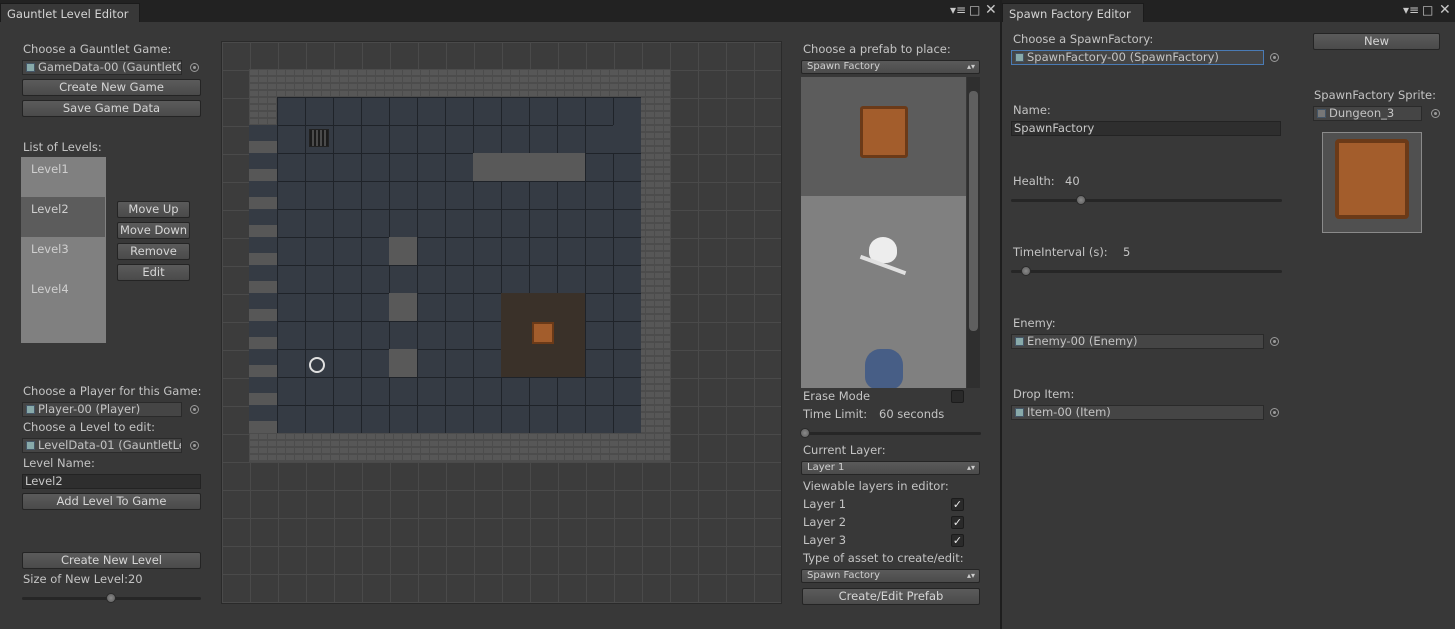  I want to click on save-game-data-button: Save Game Data, so click(111, 108).